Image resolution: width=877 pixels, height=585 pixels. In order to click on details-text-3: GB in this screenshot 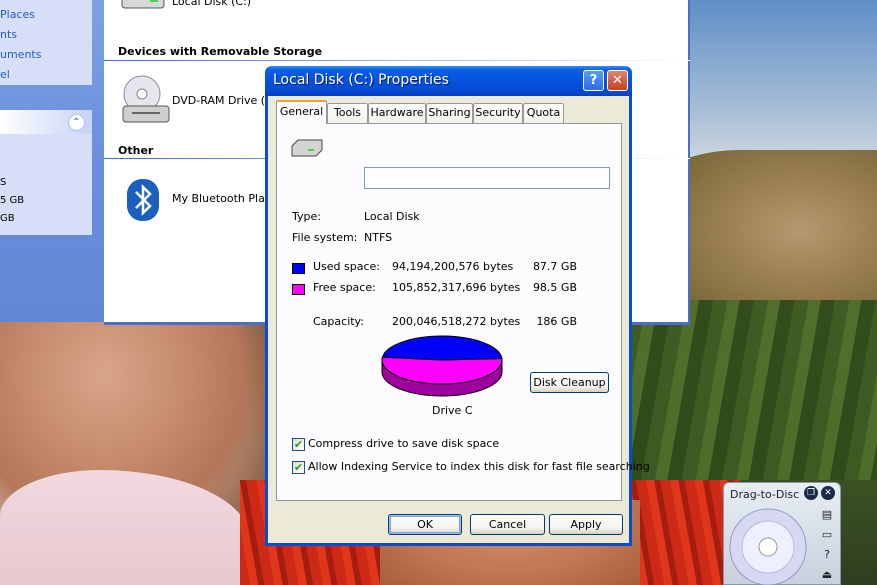, I will do `click(7, 218)`.